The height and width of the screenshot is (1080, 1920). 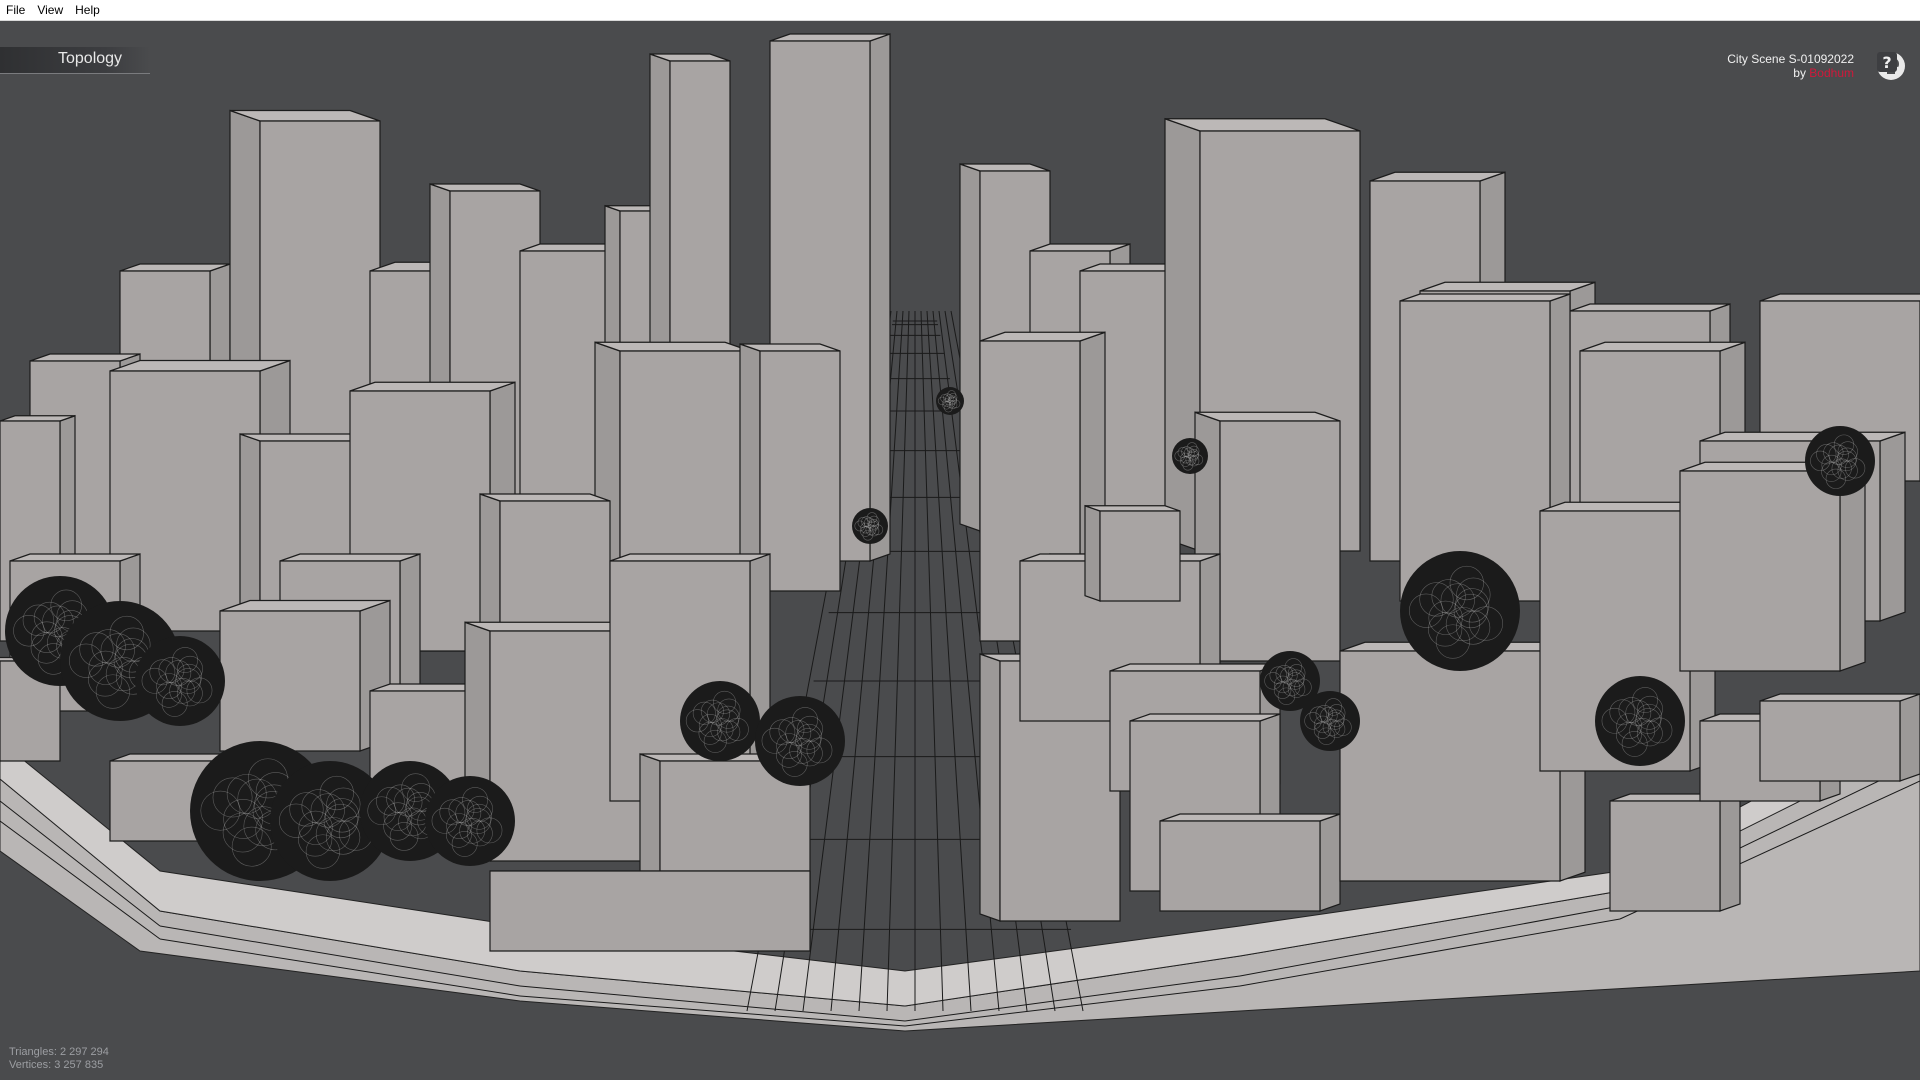 What do you see at coordinates (1831, 73) in the screenshot?
I see `author-link: Bodhum` at bounding box center [1831, 73].